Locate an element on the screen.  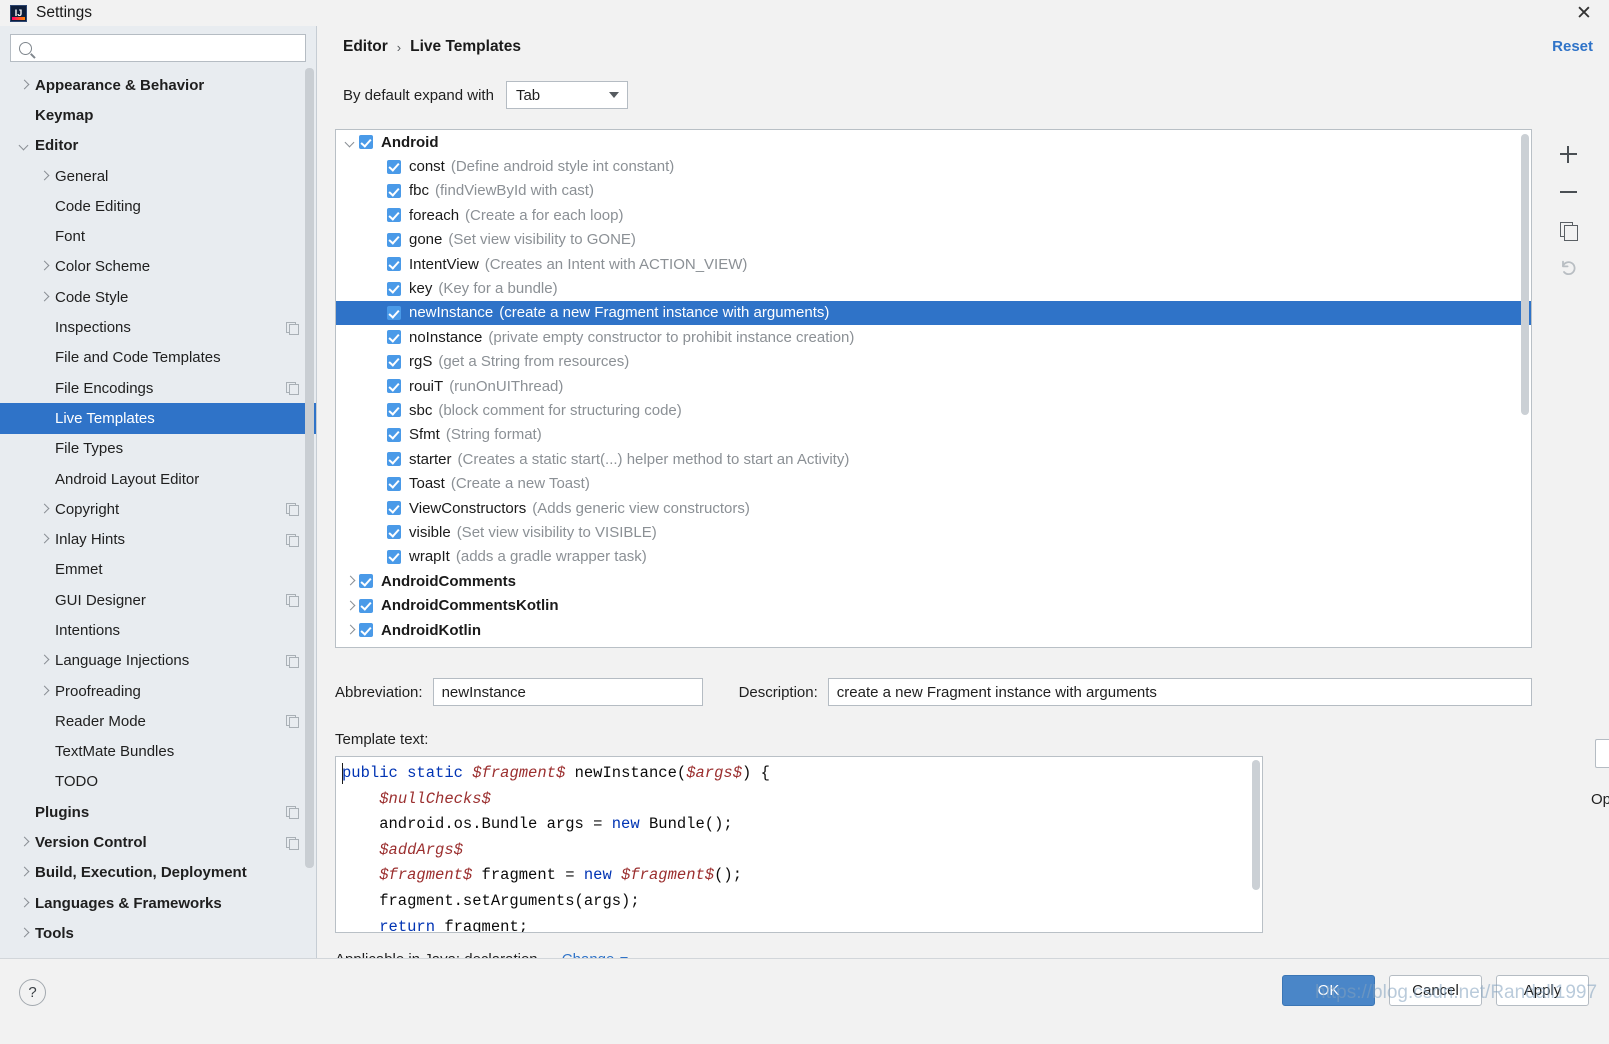
search-box is located at coordinates (158, 48).